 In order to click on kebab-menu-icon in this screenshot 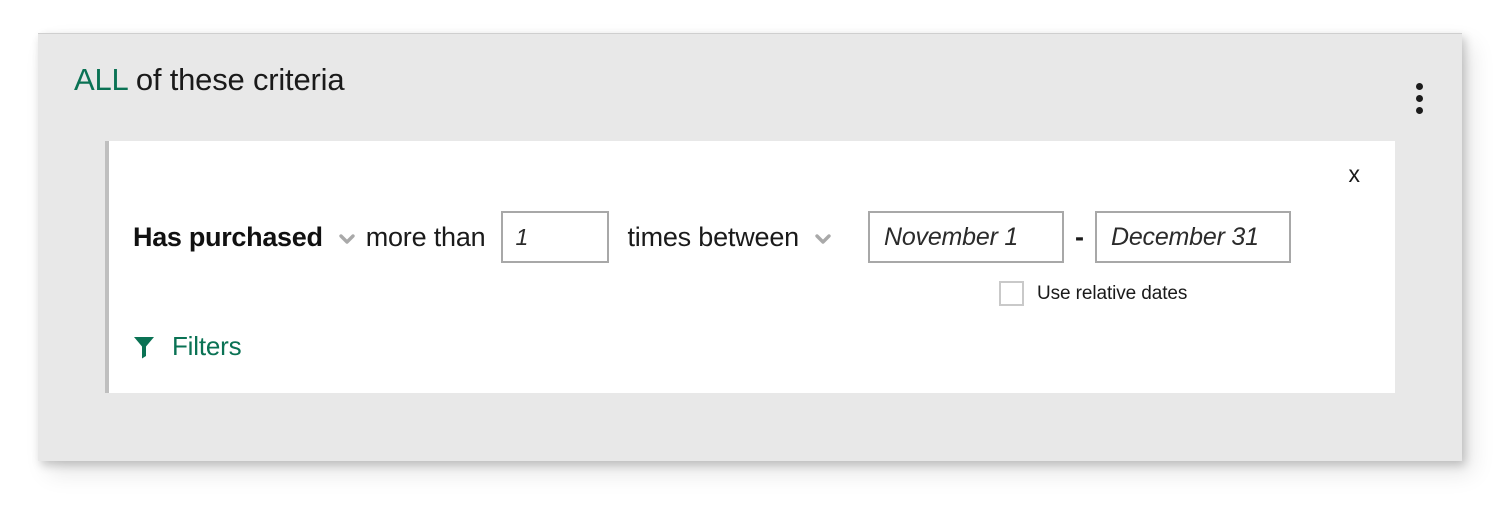, I will do `click(1419, 98)`.